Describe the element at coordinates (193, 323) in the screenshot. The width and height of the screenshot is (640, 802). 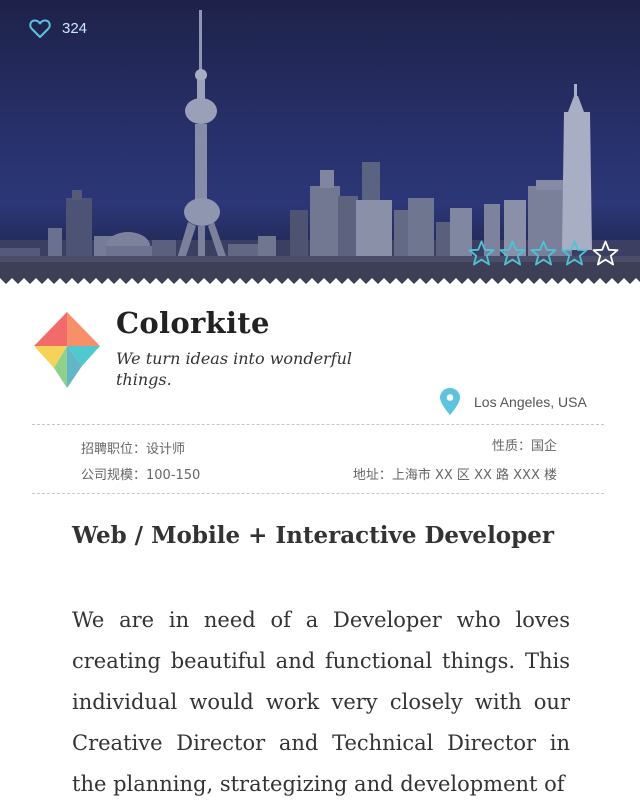
I see `company-name: Colorkite` at that location.